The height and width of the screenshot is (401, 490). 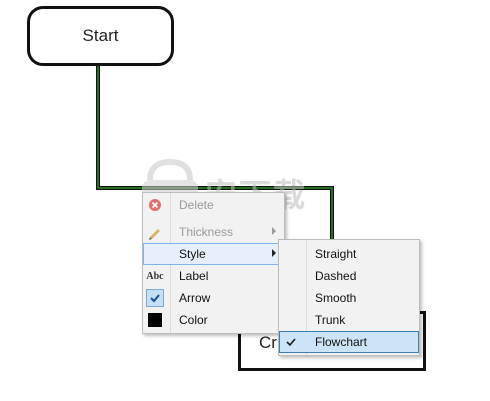 I want to click on menu-item-color: Color, so click(x=213, y=320).